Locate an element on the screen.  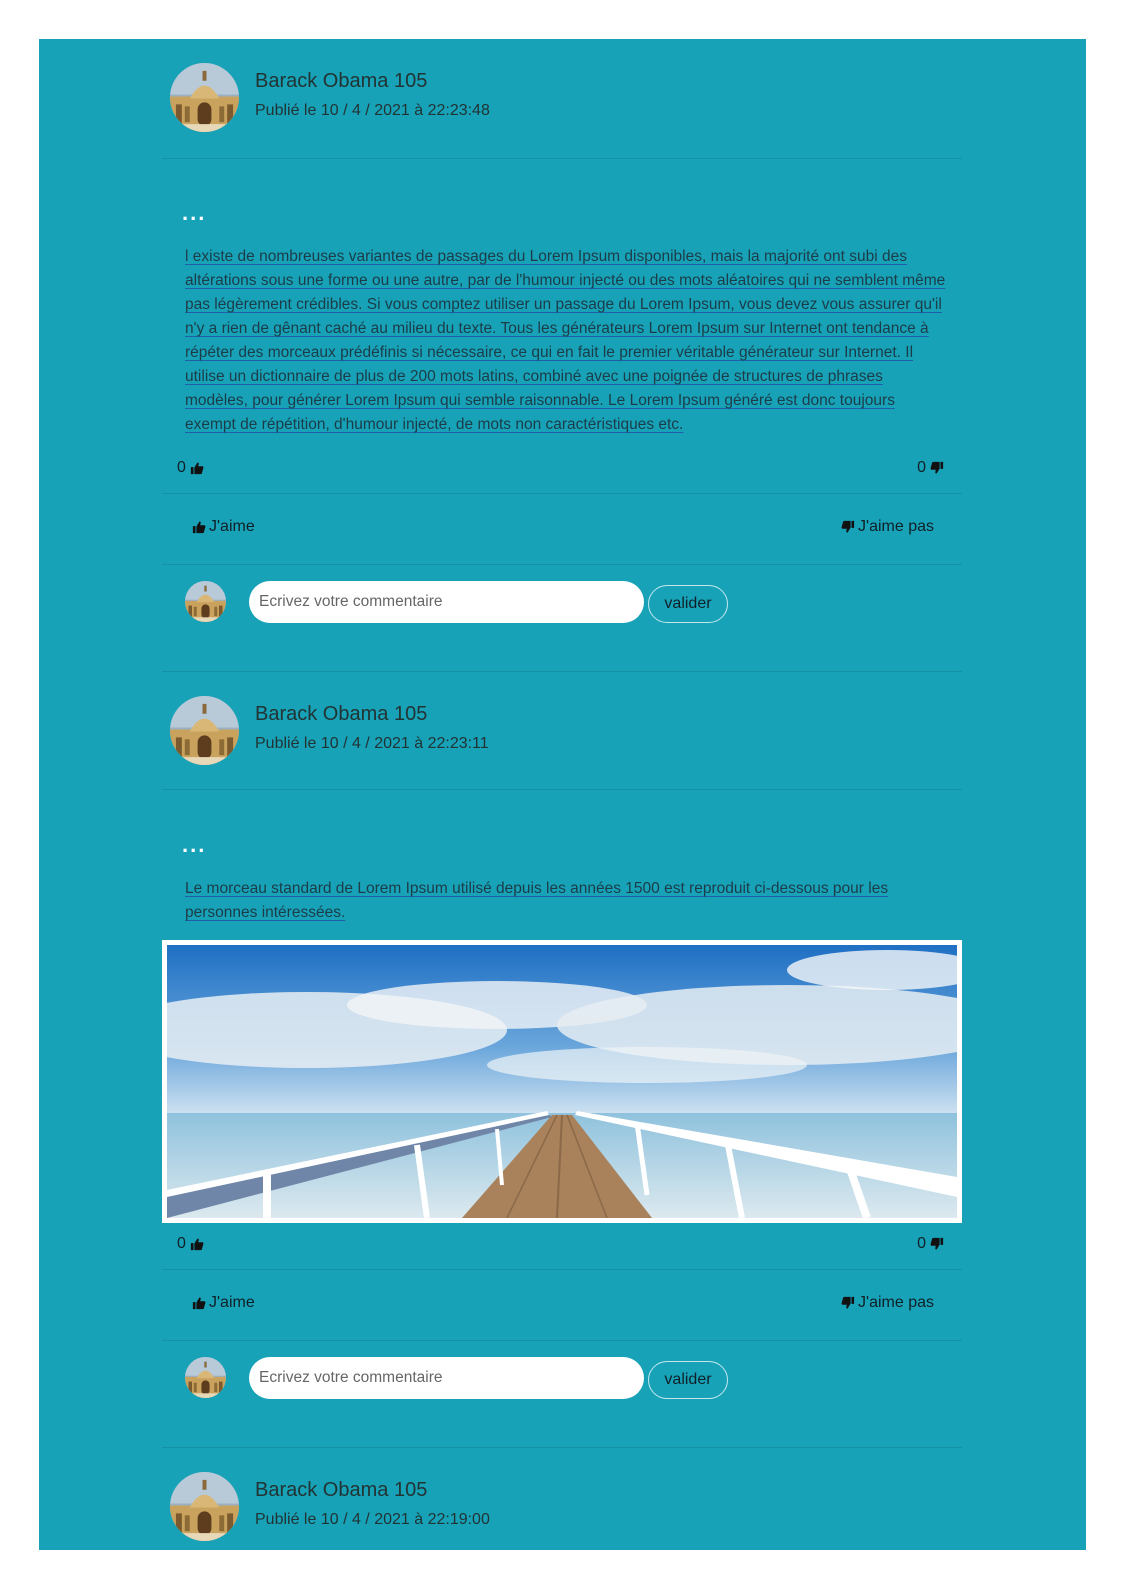
post-date: Publié le 10 / 4 / 2021 à 22:19:00 is located at coordinates (372, 1519).